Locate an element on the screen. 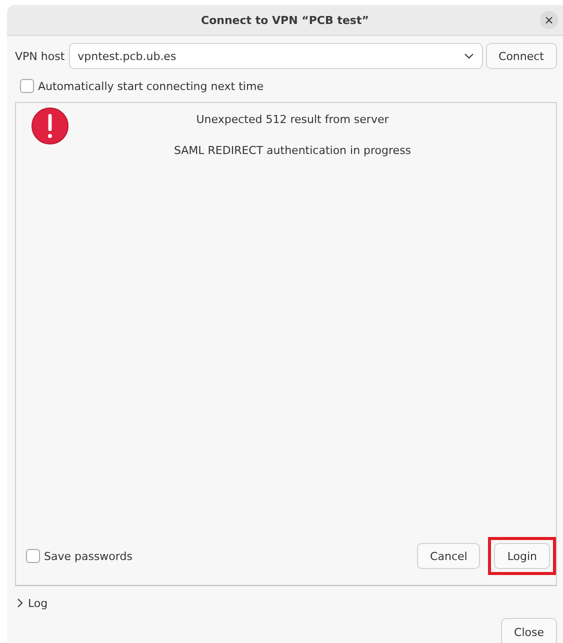  autostart-checkbox is located at coordinates (27, 86).